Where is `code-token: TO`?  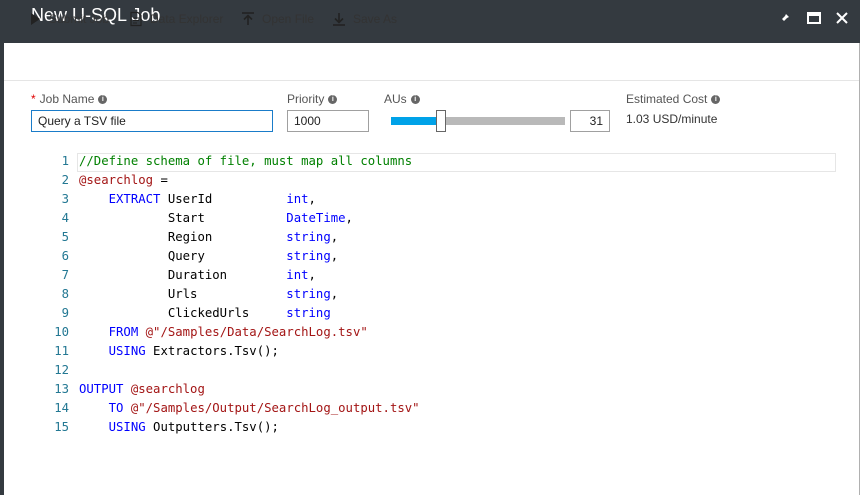
code-token: TO is located at coordinates (116, 408).